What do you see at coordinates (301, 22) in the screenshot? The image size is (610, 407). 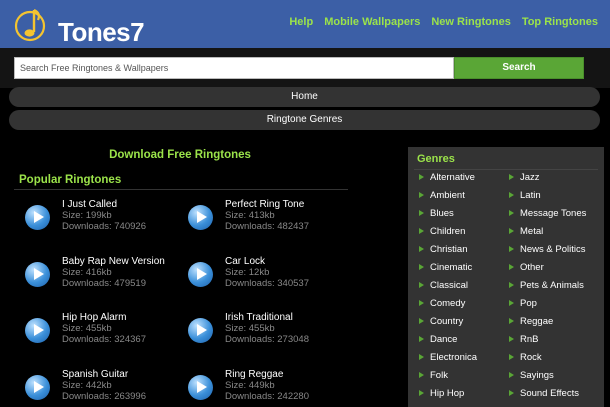 I see `nav-help-link: Help` at bounding box center [301, 22].